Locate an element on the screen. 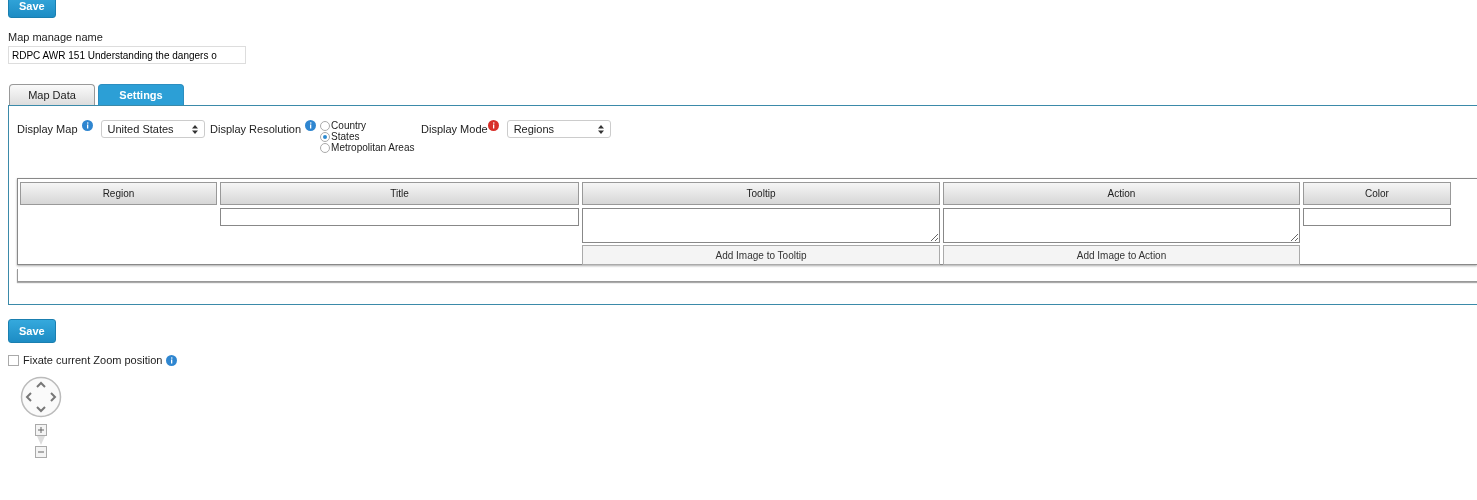 The image size is (1477, 500). zoom-in-icon is located at coordinates (41, 430).